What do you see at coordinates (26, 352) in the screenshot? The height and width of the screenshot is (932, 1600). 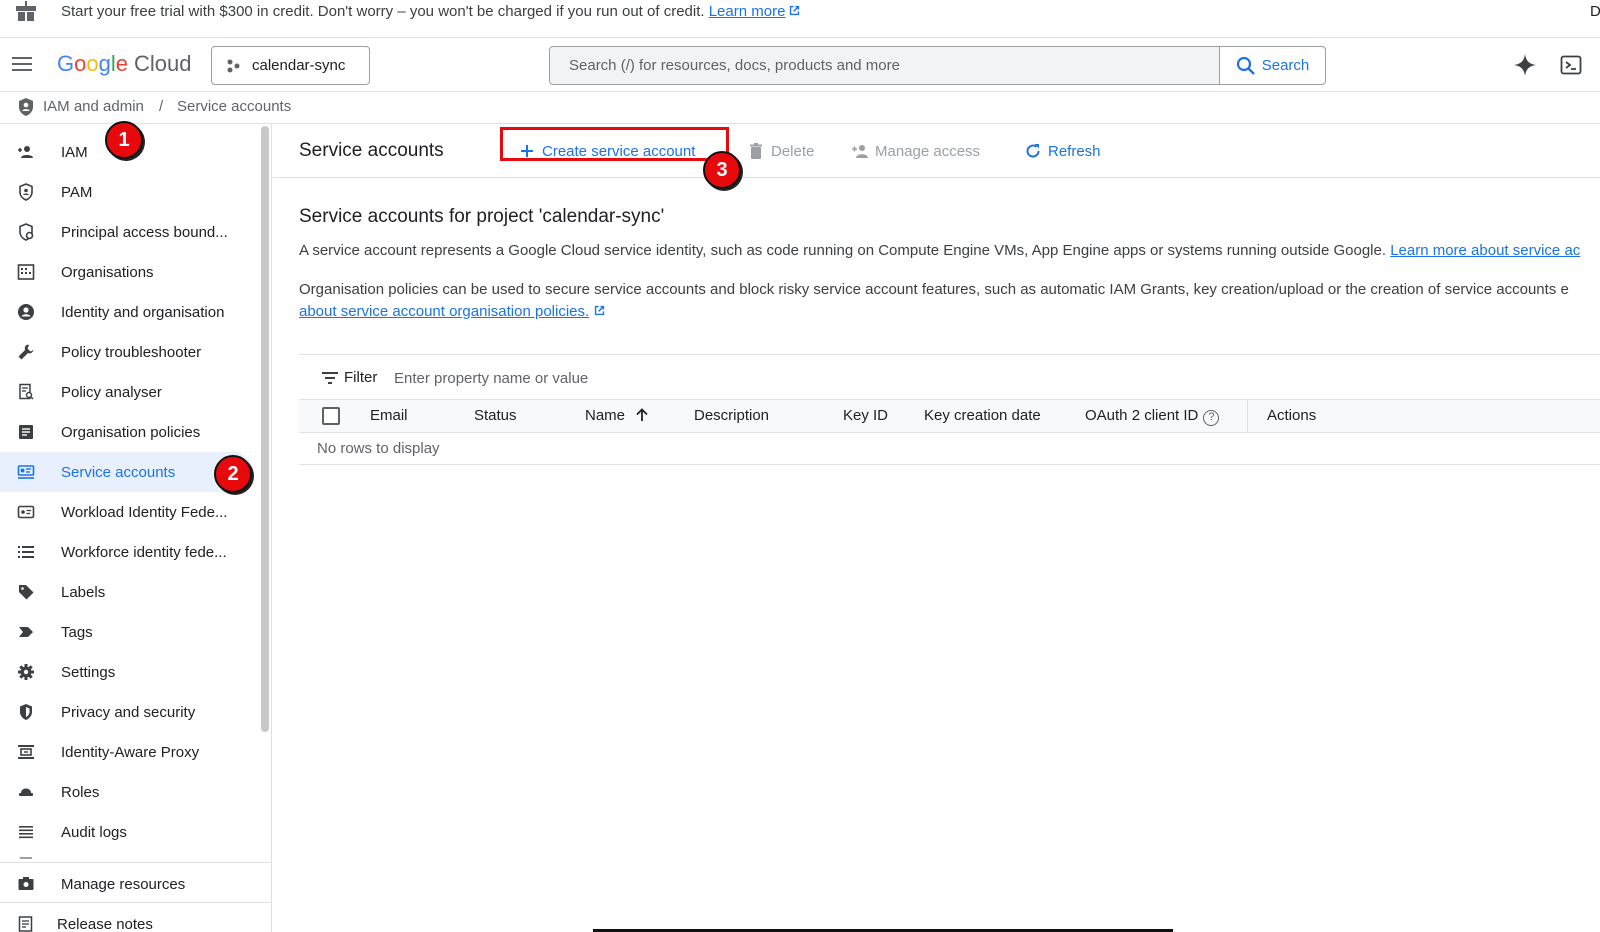 I see `wrench-icon` at bounding box center [26, 352].